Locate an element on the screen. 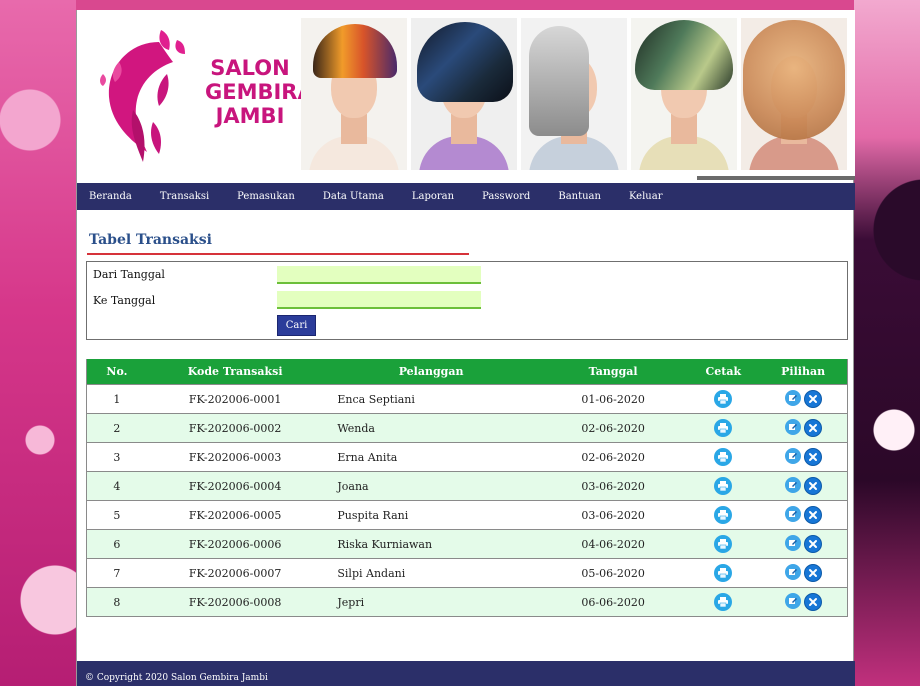 Image resolution: width=920 pixels, height=686 pixels. table-row: 3 FK-202006-0003 Erna Anita 02-06-2020 is located at coordinates (467, 456).